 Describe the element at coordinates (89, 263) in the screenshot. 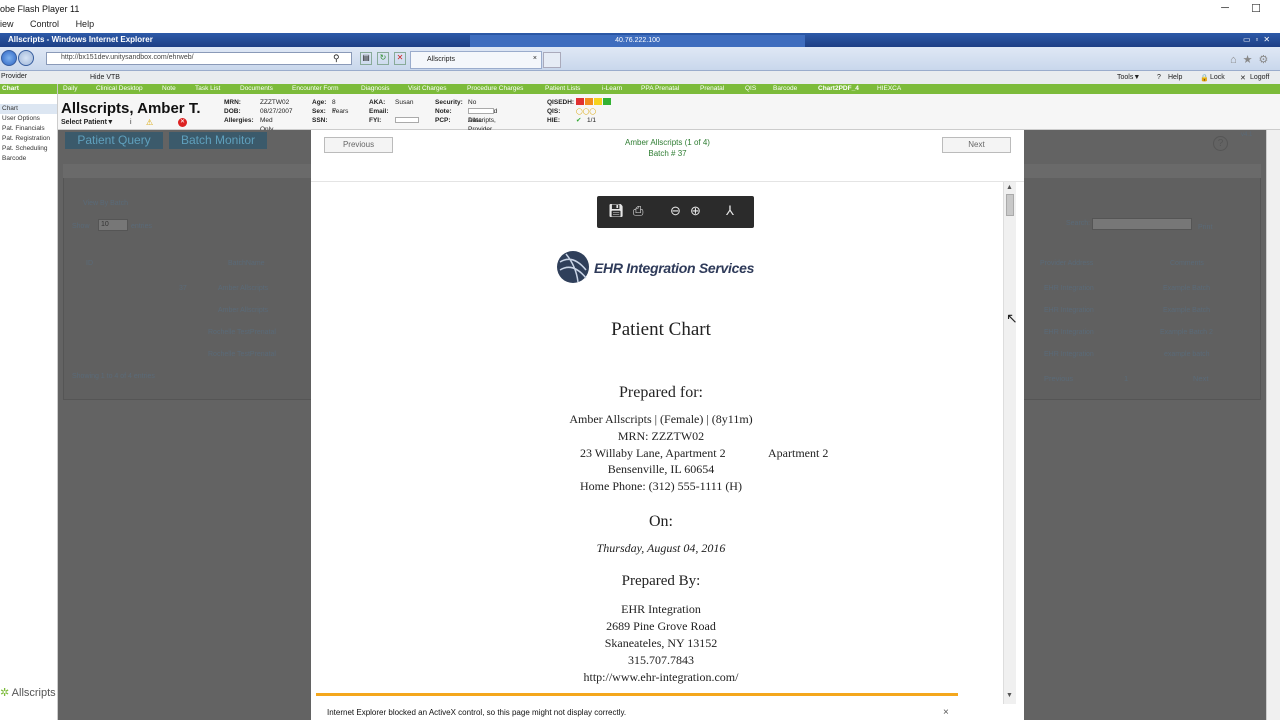

I see `col-id: ID` at that location.